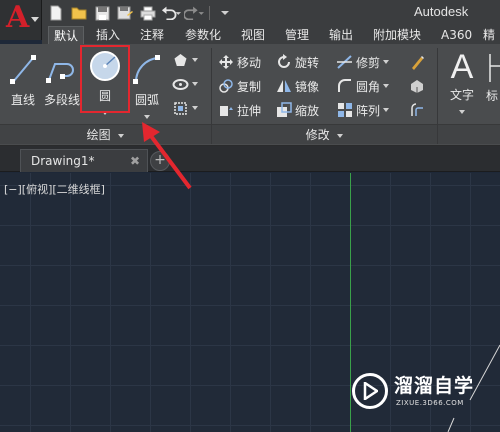  Describe the element at coordinates (368, 110) in the screenshot. I see `array-label: 阵列` at that location.